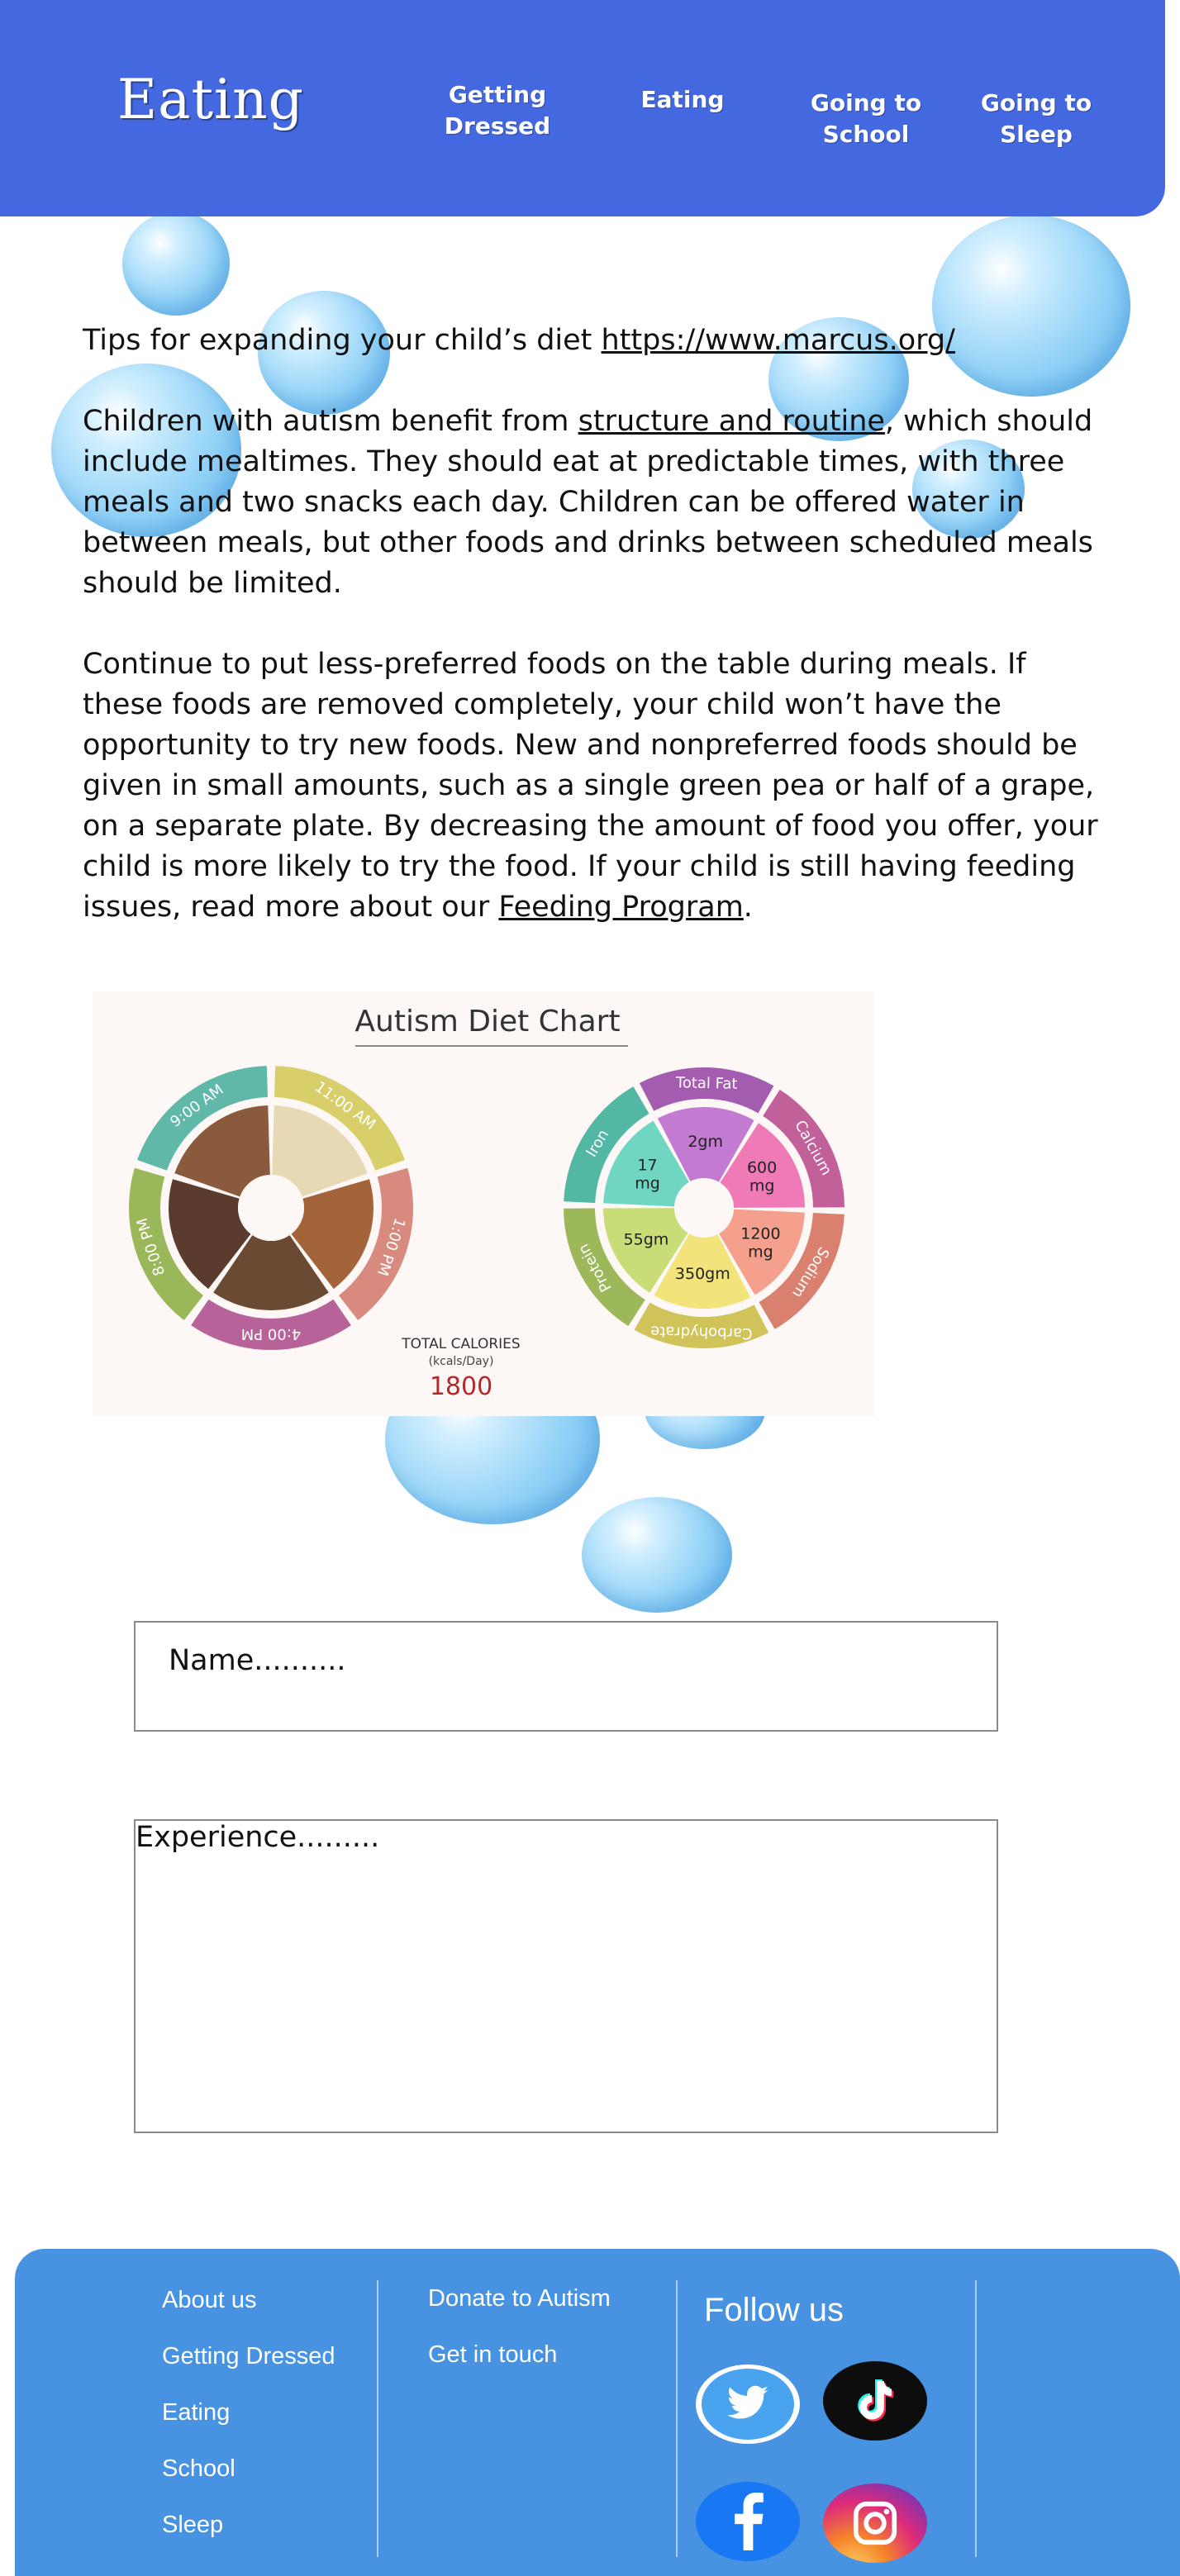  Describe the element at coordinates (1036, 119) in the screenshot. I see `nav-going-to-sleep: Going to Sleep` at that location.